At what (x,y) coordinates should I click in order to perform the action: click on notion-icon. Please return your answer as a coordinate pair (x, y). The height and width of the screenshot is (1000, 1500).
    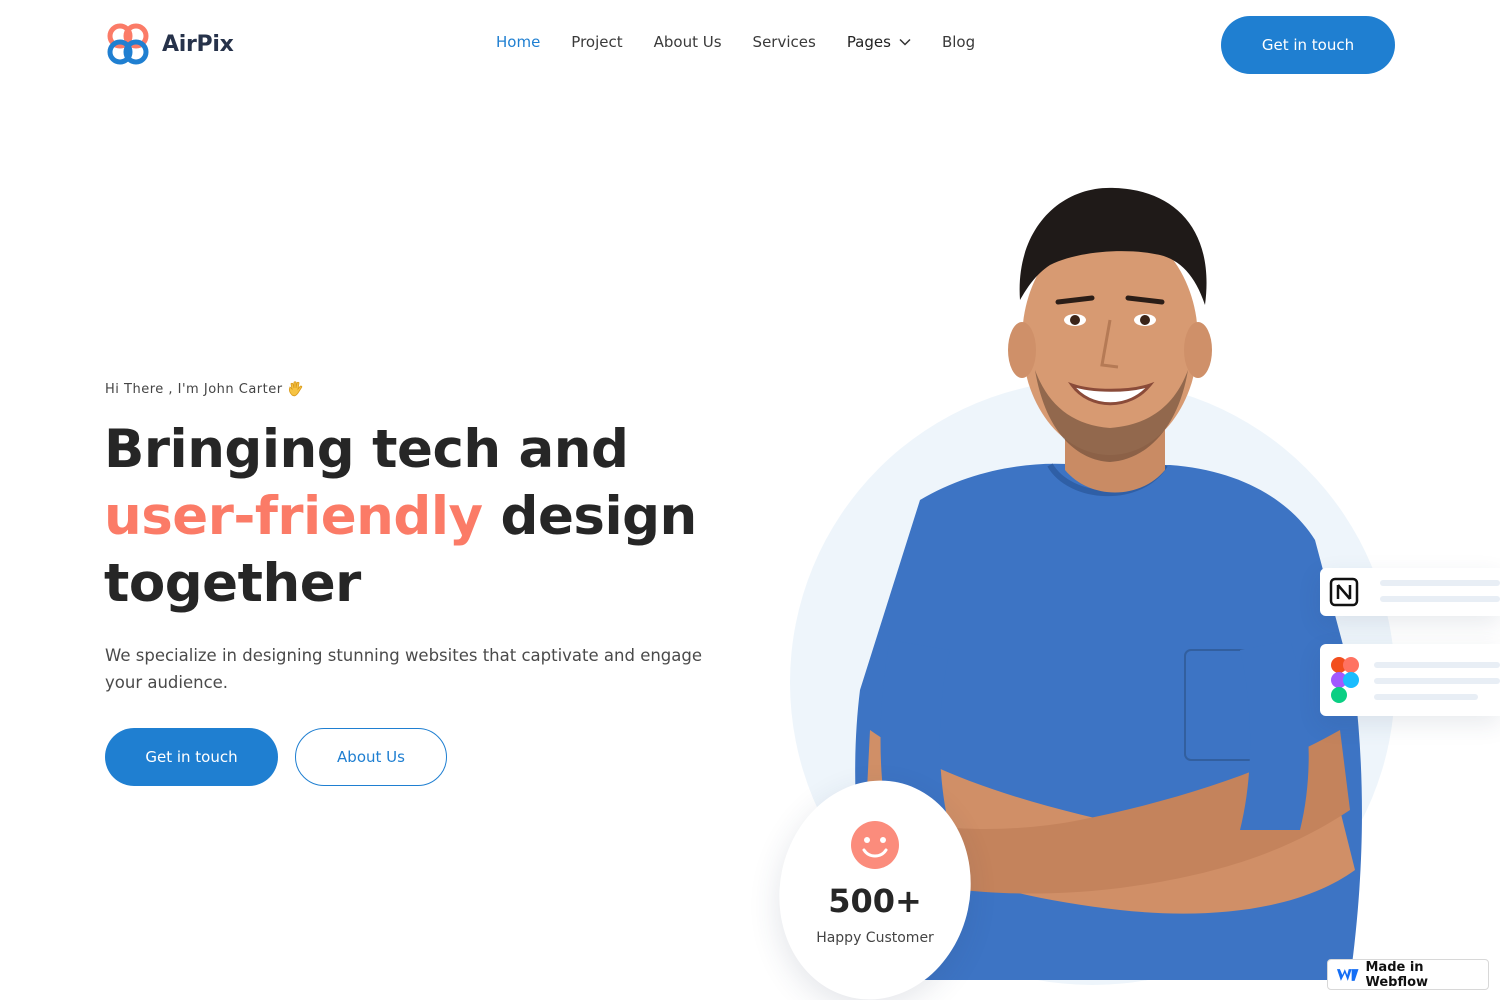
    Looking at the image, I should click on (1344, 592).